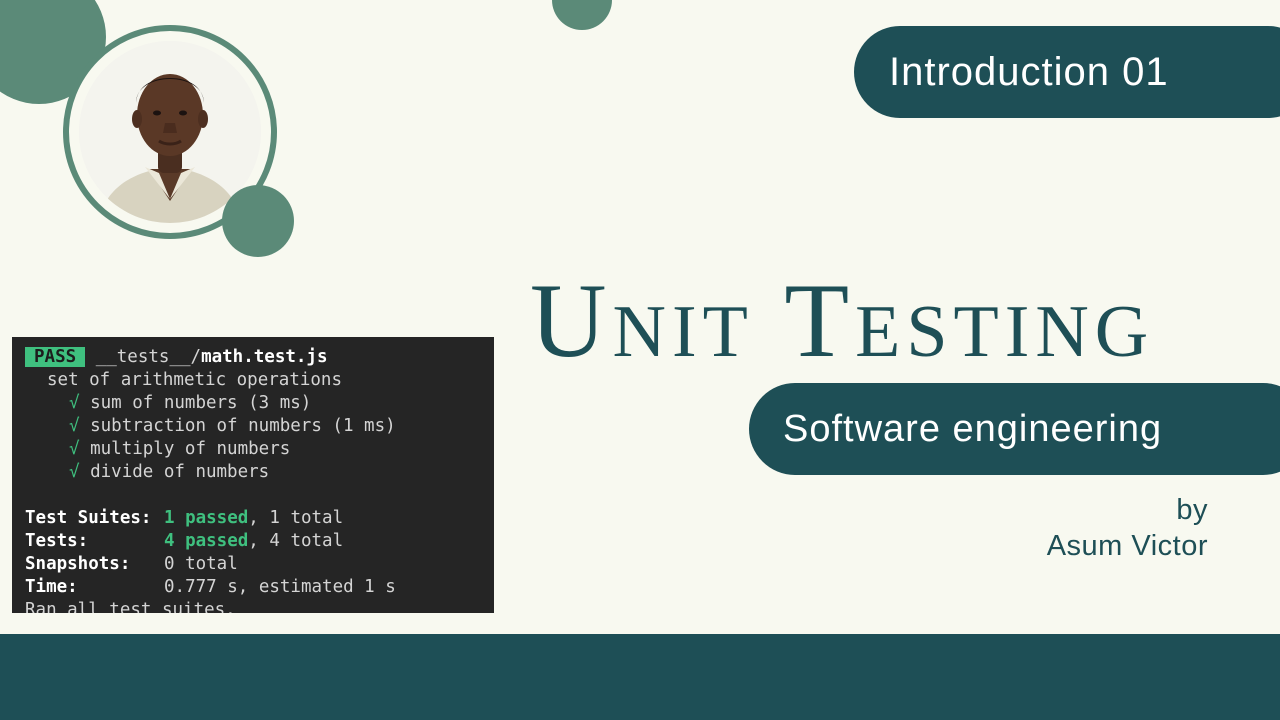  I want to click on subtitle-badge: Software engineering, so click(1014, 429).